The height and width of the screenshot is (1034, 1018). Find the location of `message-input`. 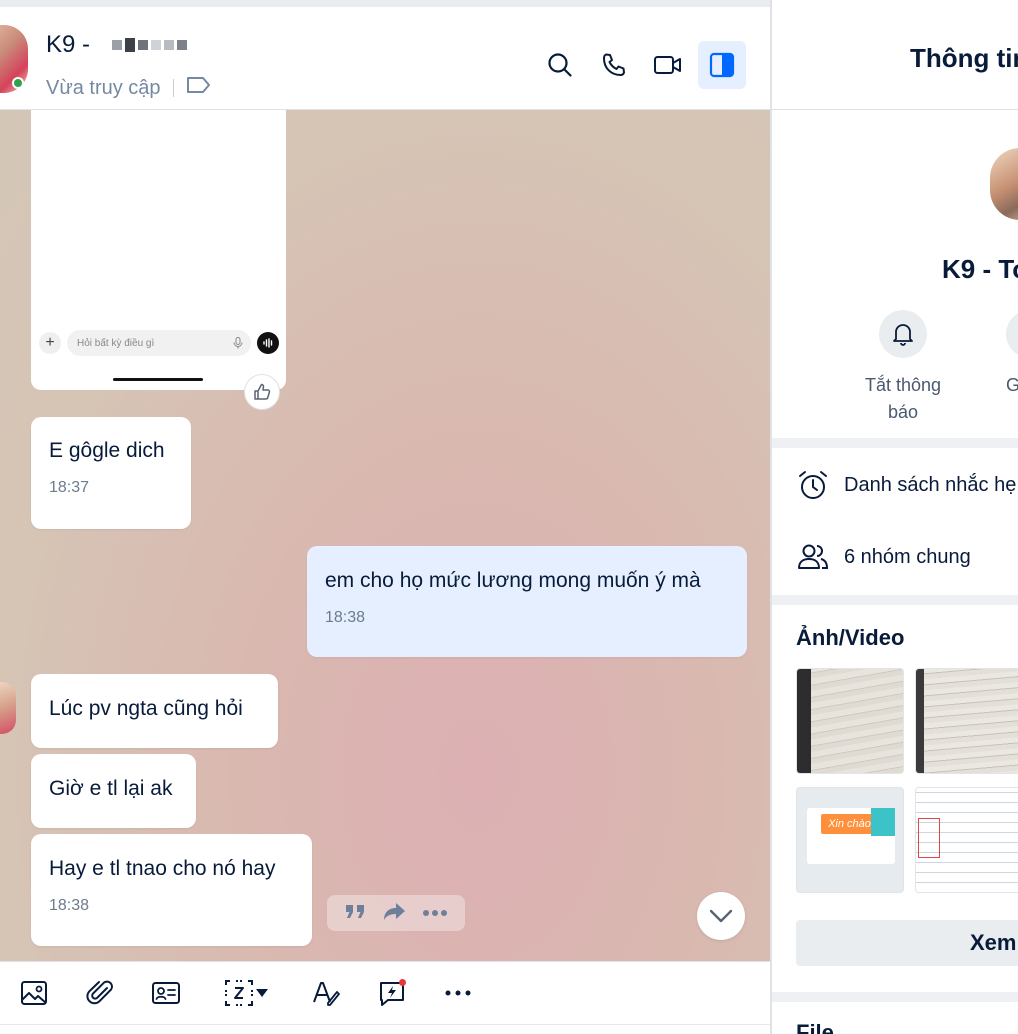

message-input is located at coordinates (385, 1029).